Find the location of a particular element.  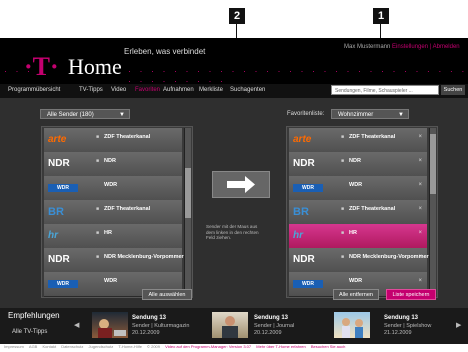

channel-row: NDR ■ NDR Mecklenburg-Vorpommern is located at coordinates (115, 260).